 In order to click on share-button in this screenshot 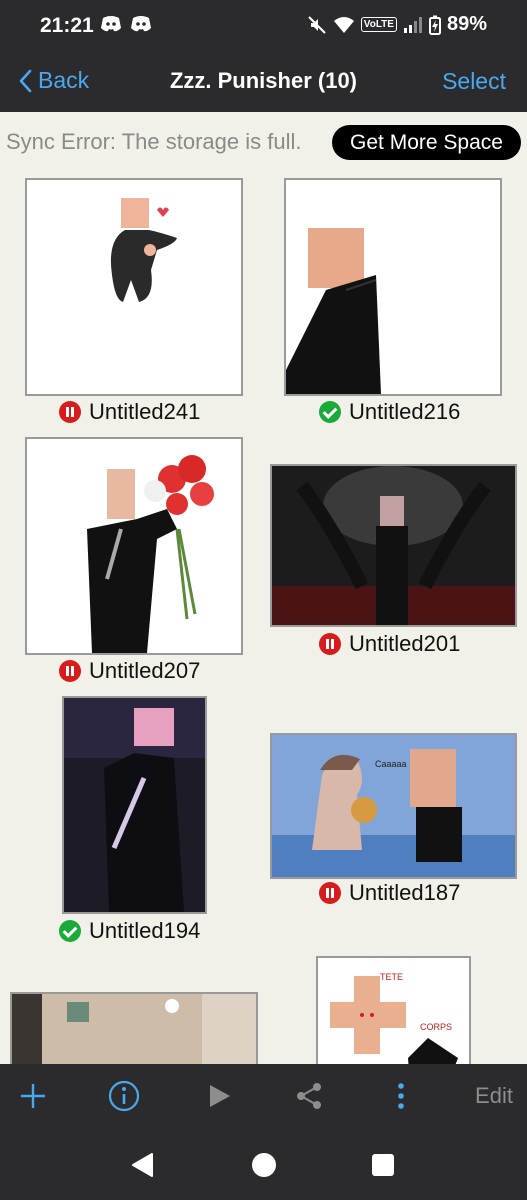, I will do `click(309, 1096)`.